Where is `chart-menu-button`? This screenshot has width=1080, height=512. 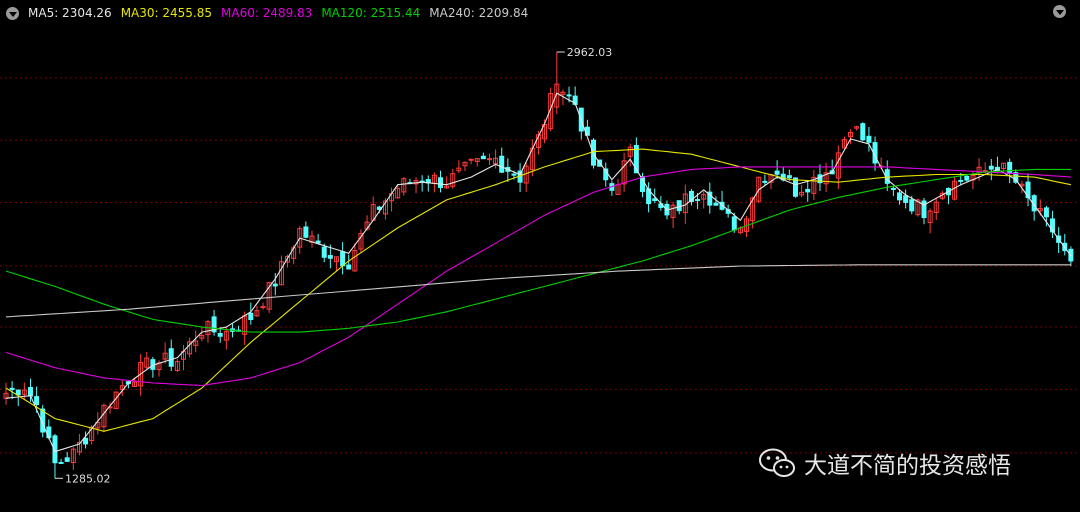
chart-menu-button is located at coordinates (1059, 11).